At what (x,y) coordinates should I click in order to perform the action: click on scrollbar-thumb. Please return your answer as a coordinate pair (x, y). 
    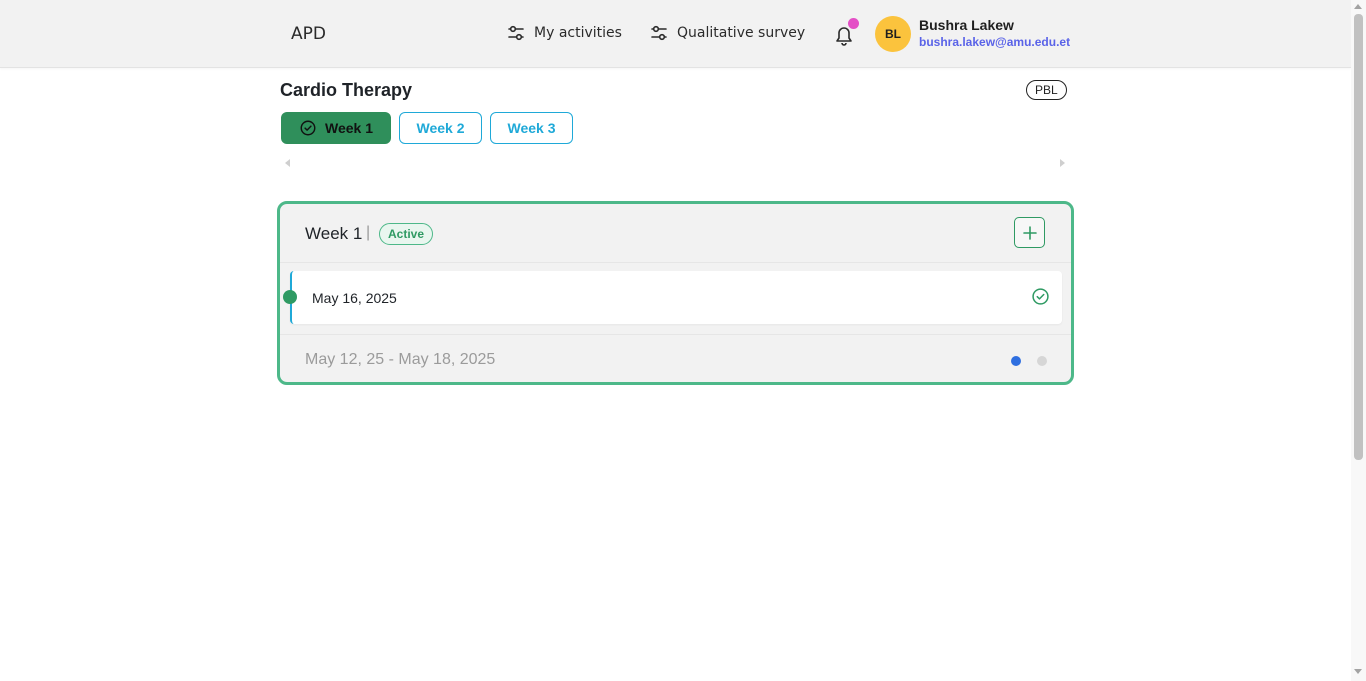
    Looking at the image, I should click on (1358, 237).